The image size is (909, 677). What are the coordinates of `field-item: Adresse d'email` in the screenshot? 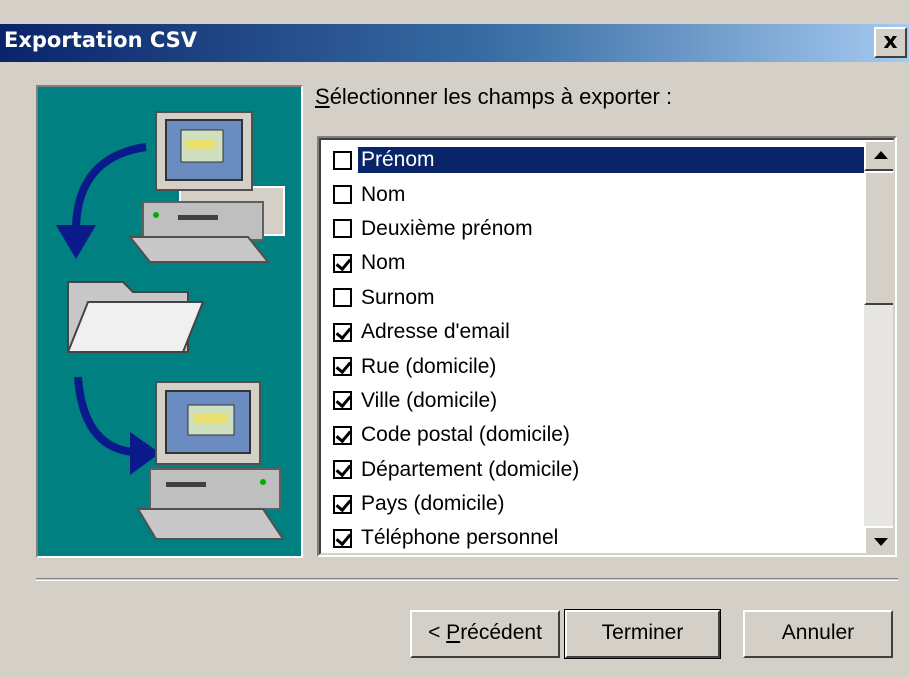 It's located at (593, 332).